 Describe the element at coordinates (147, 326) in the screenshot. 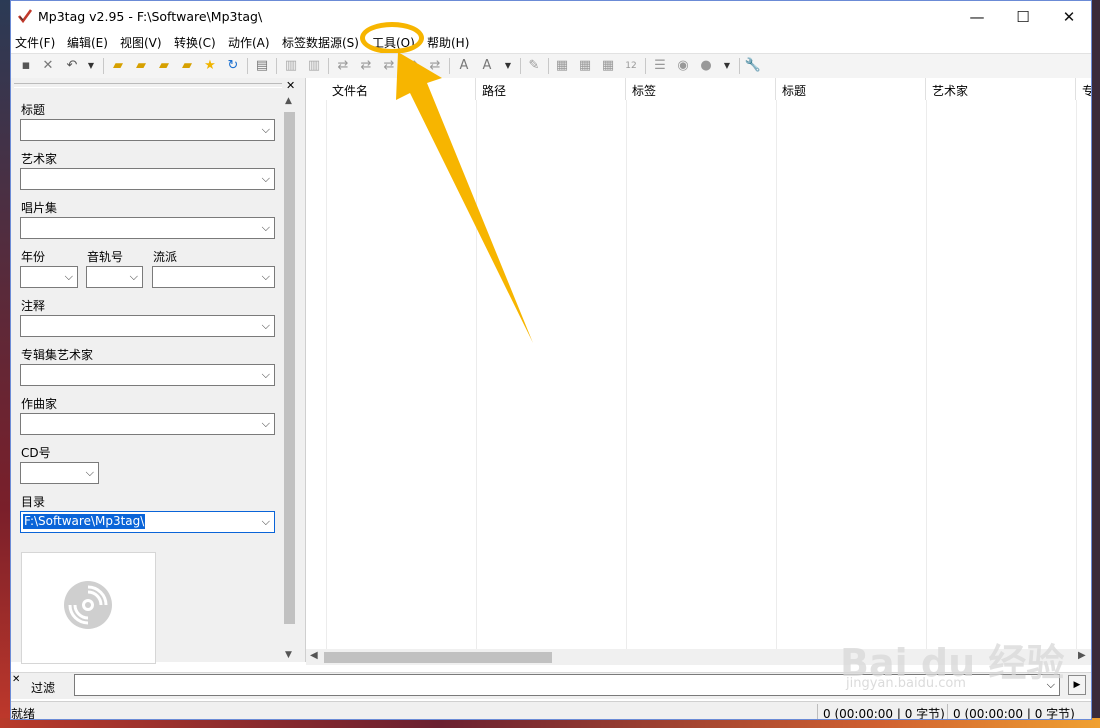

I see `comment-field: ⌵` at that location.